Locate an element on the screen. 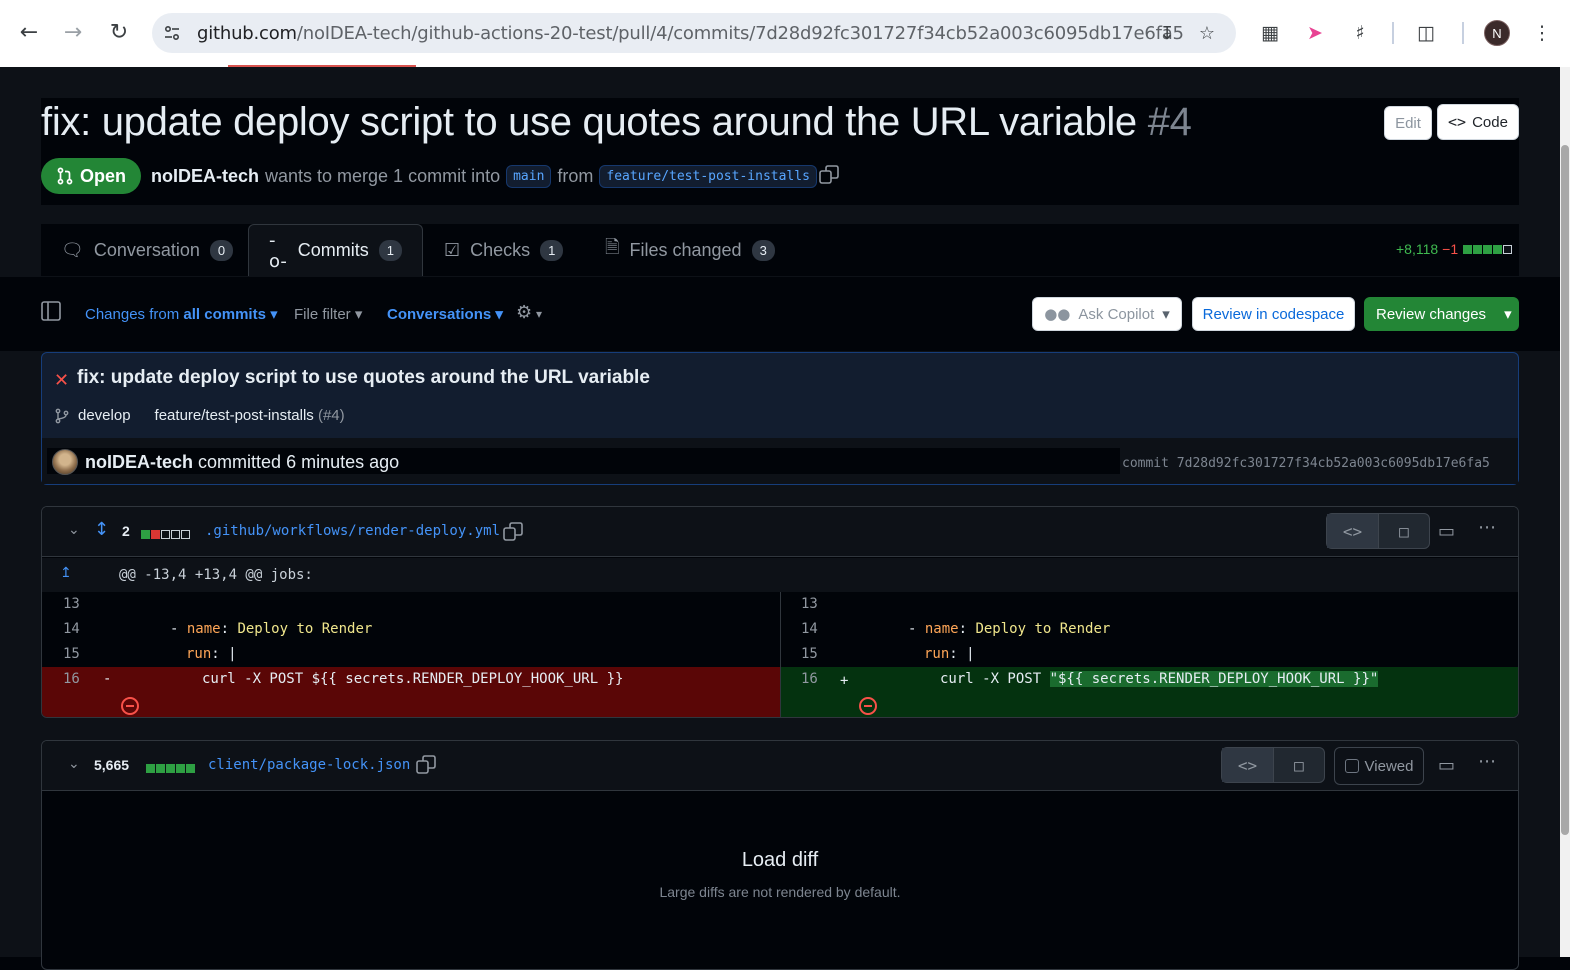 The height and width of the screenshot is (970, 1570). expand-up-icon: ↥ is located at coordinates (66, 573).